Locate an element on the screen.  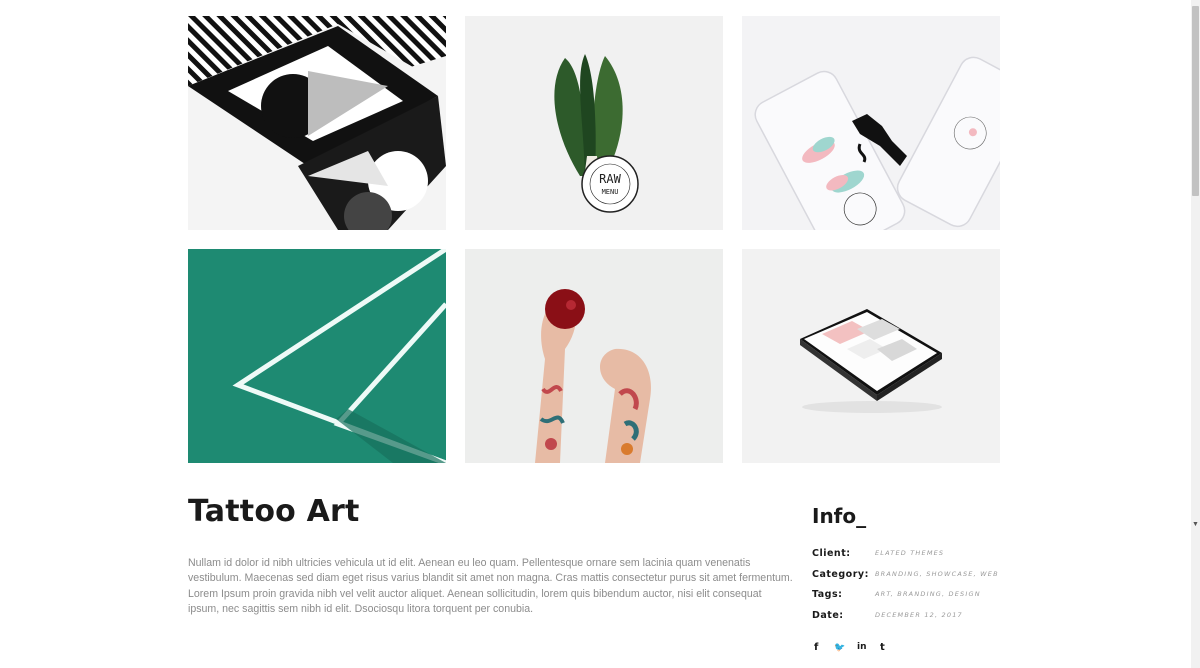
info-title: Info_ is located at coordinates (839, 516).